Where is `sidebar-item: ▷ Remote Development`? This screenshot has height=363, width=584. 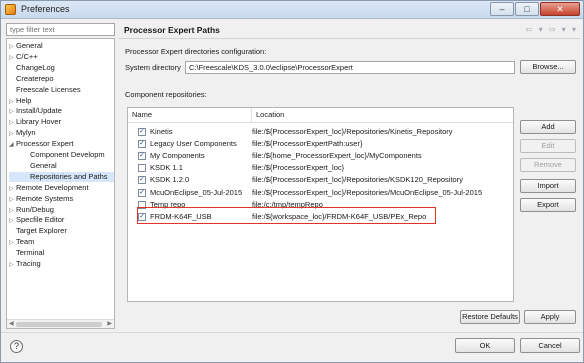 sidebar-item: ▷ Remote Development is located at coordinates (49, 188).